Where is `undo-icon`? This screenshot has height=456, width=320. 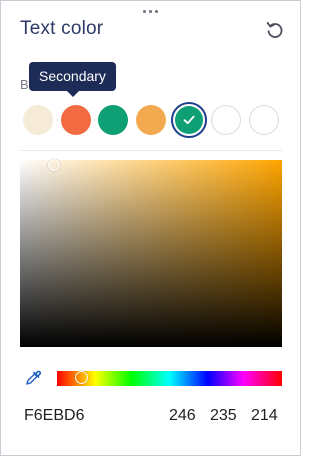 undo-icon is located at coordinates (274, 29).